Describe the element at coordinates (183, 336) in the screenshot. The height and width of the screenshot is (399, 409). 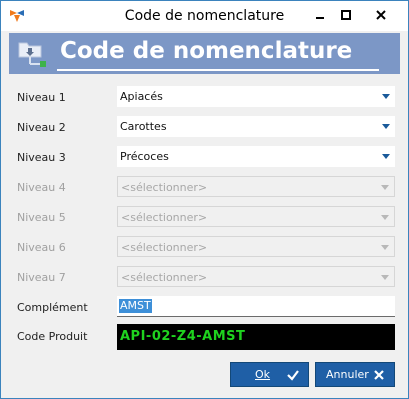
I see `product-code-value: API-02-Z4-AMST` at that location.